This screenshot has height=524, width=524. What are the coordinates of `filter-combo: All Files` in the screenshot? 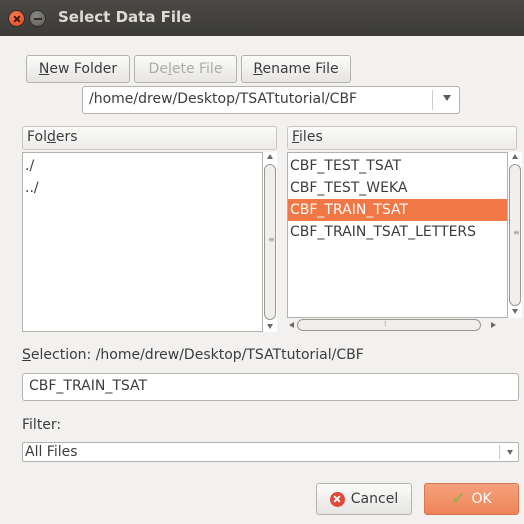 It's located at (270, 452).